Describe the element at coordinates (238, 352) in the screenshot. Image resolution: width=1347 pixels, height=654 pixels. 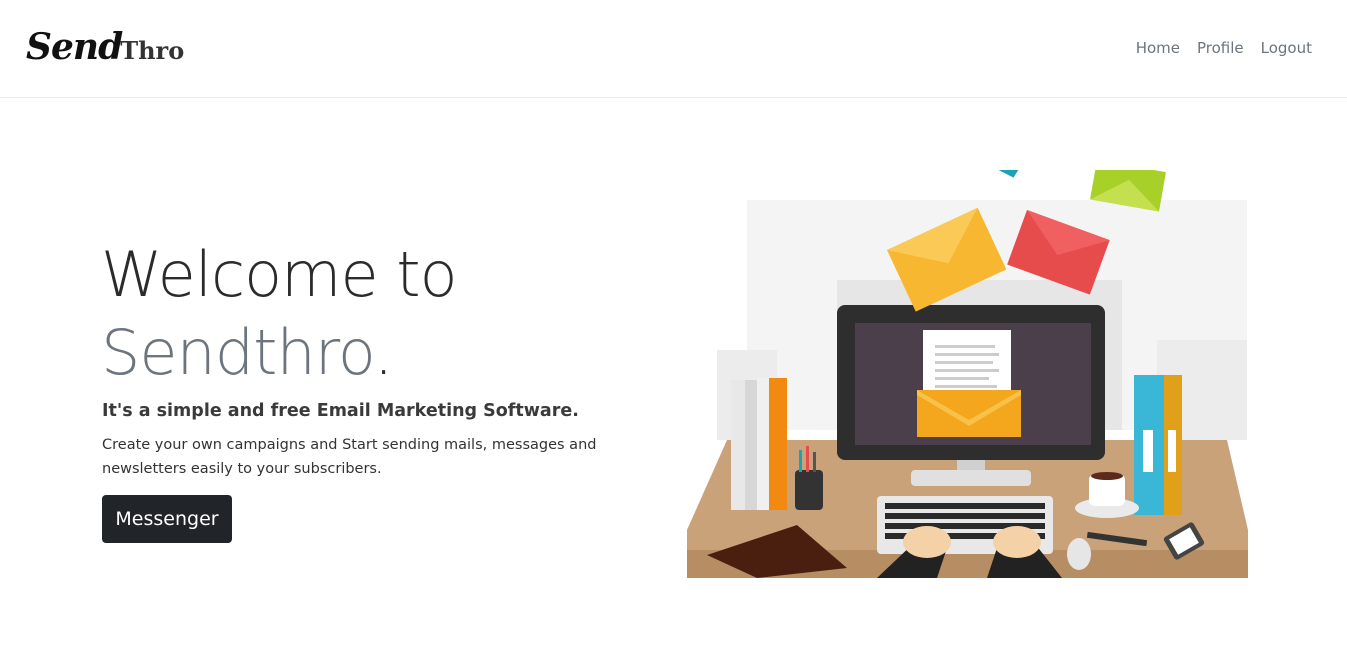
I see `hero-title-line2: Sendthro` at that location.